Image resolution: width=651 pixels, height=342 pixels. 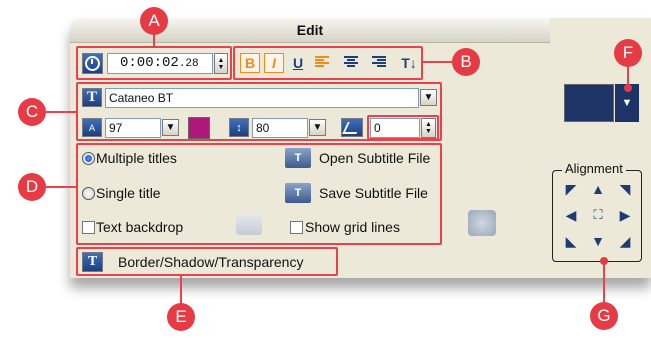 I want to click on line-spacing-field: 80, so click(x=280, y=128).